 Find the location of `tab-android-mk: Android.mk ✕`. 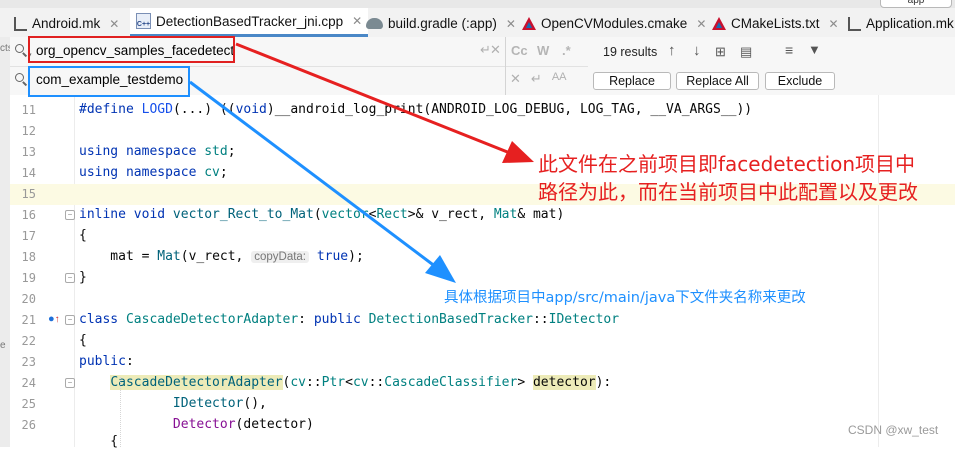

tab-android-mk: Android.mk ✕ is located at coordinates (66, 23).